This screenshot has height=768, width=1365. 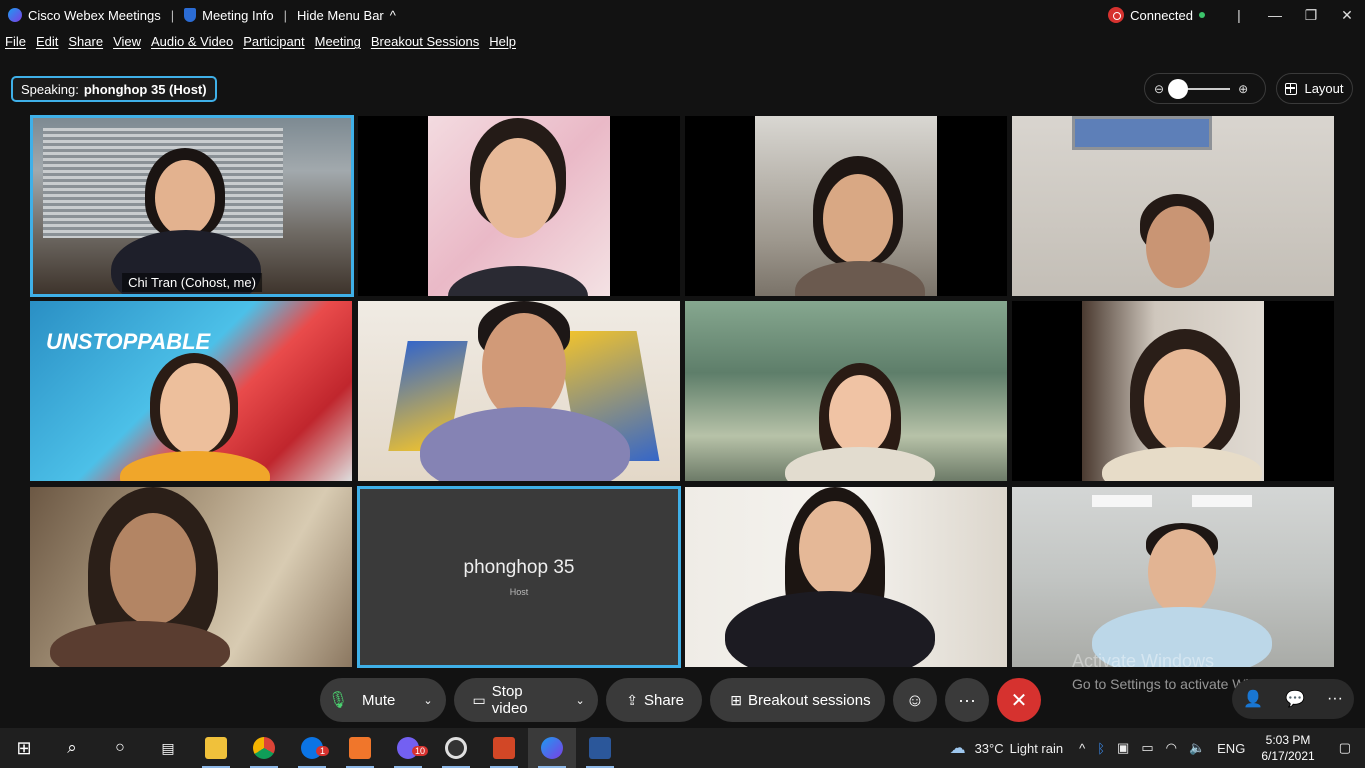 I want to click on battery-icon: ▭, so click(x=1147, y=748).